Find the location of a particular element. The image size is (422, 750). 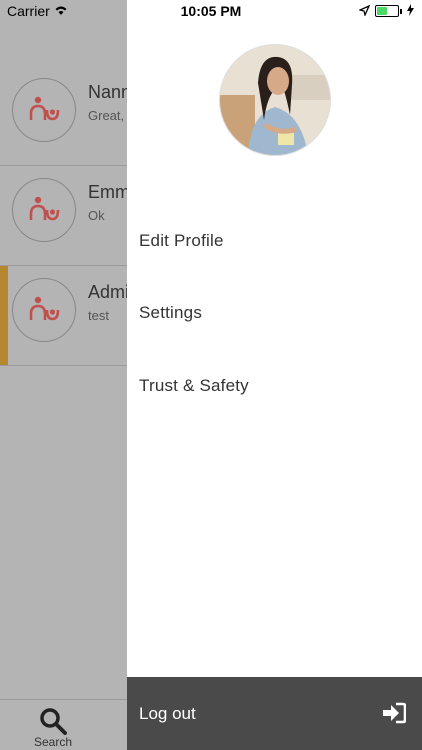

selected-indicator is located at coordinates (4, 315).